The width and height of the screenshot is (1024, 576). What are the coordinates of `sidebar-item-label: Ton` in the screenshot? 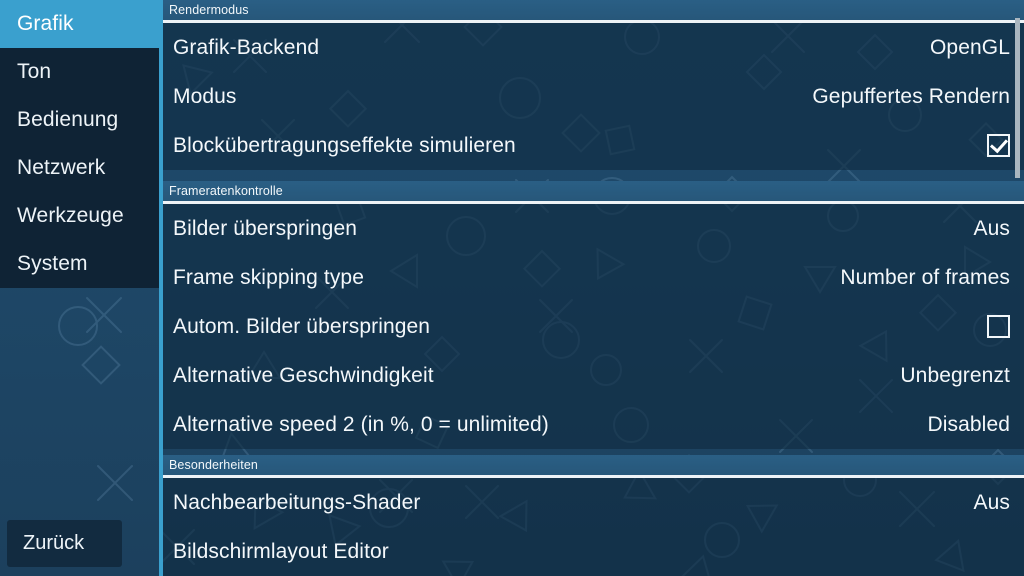 It's located at (34, 71).